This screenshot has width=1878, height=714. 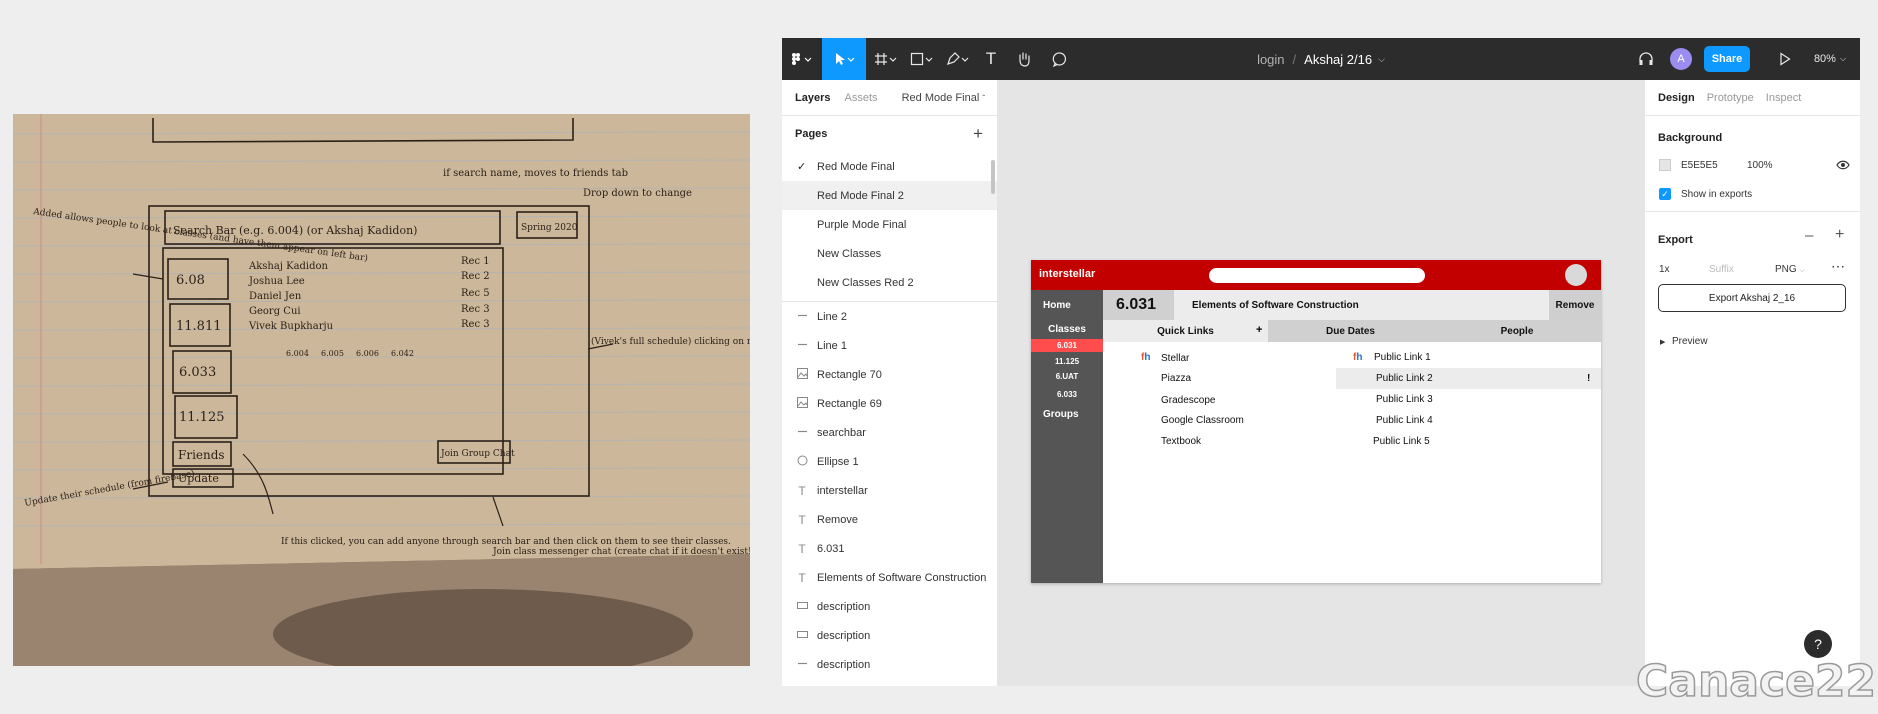 I want to click on tab-design: Design, so click(x=1676, y=98).